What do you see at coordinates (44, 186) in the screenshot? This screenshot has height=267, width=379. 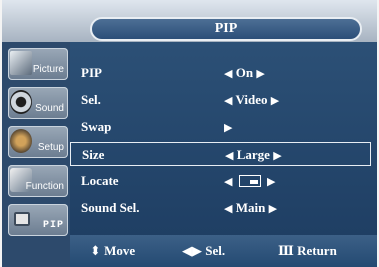 I see `sidebar-item-label: Function` at bounding box center [44, 186].